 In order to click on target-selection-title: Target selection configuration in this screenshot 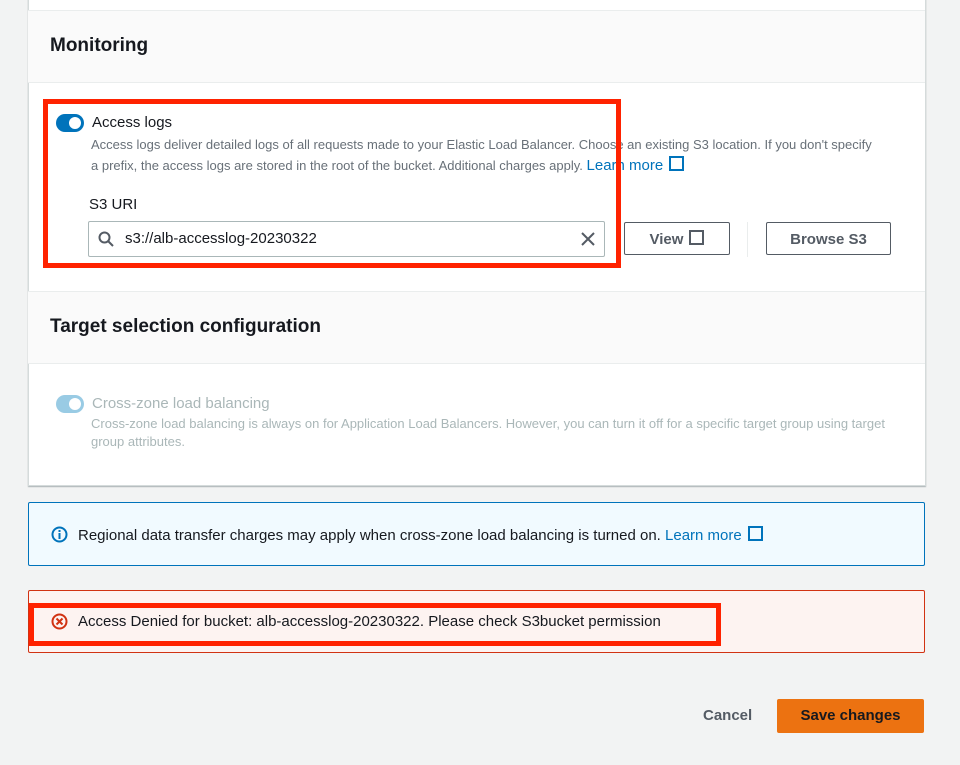, I will do `click(185, 326)`.